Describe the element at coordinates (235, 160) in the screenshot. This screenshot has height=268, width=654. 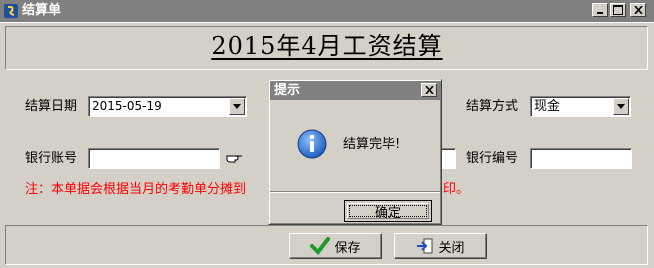
I see `pointing-hand-icon` at that location.